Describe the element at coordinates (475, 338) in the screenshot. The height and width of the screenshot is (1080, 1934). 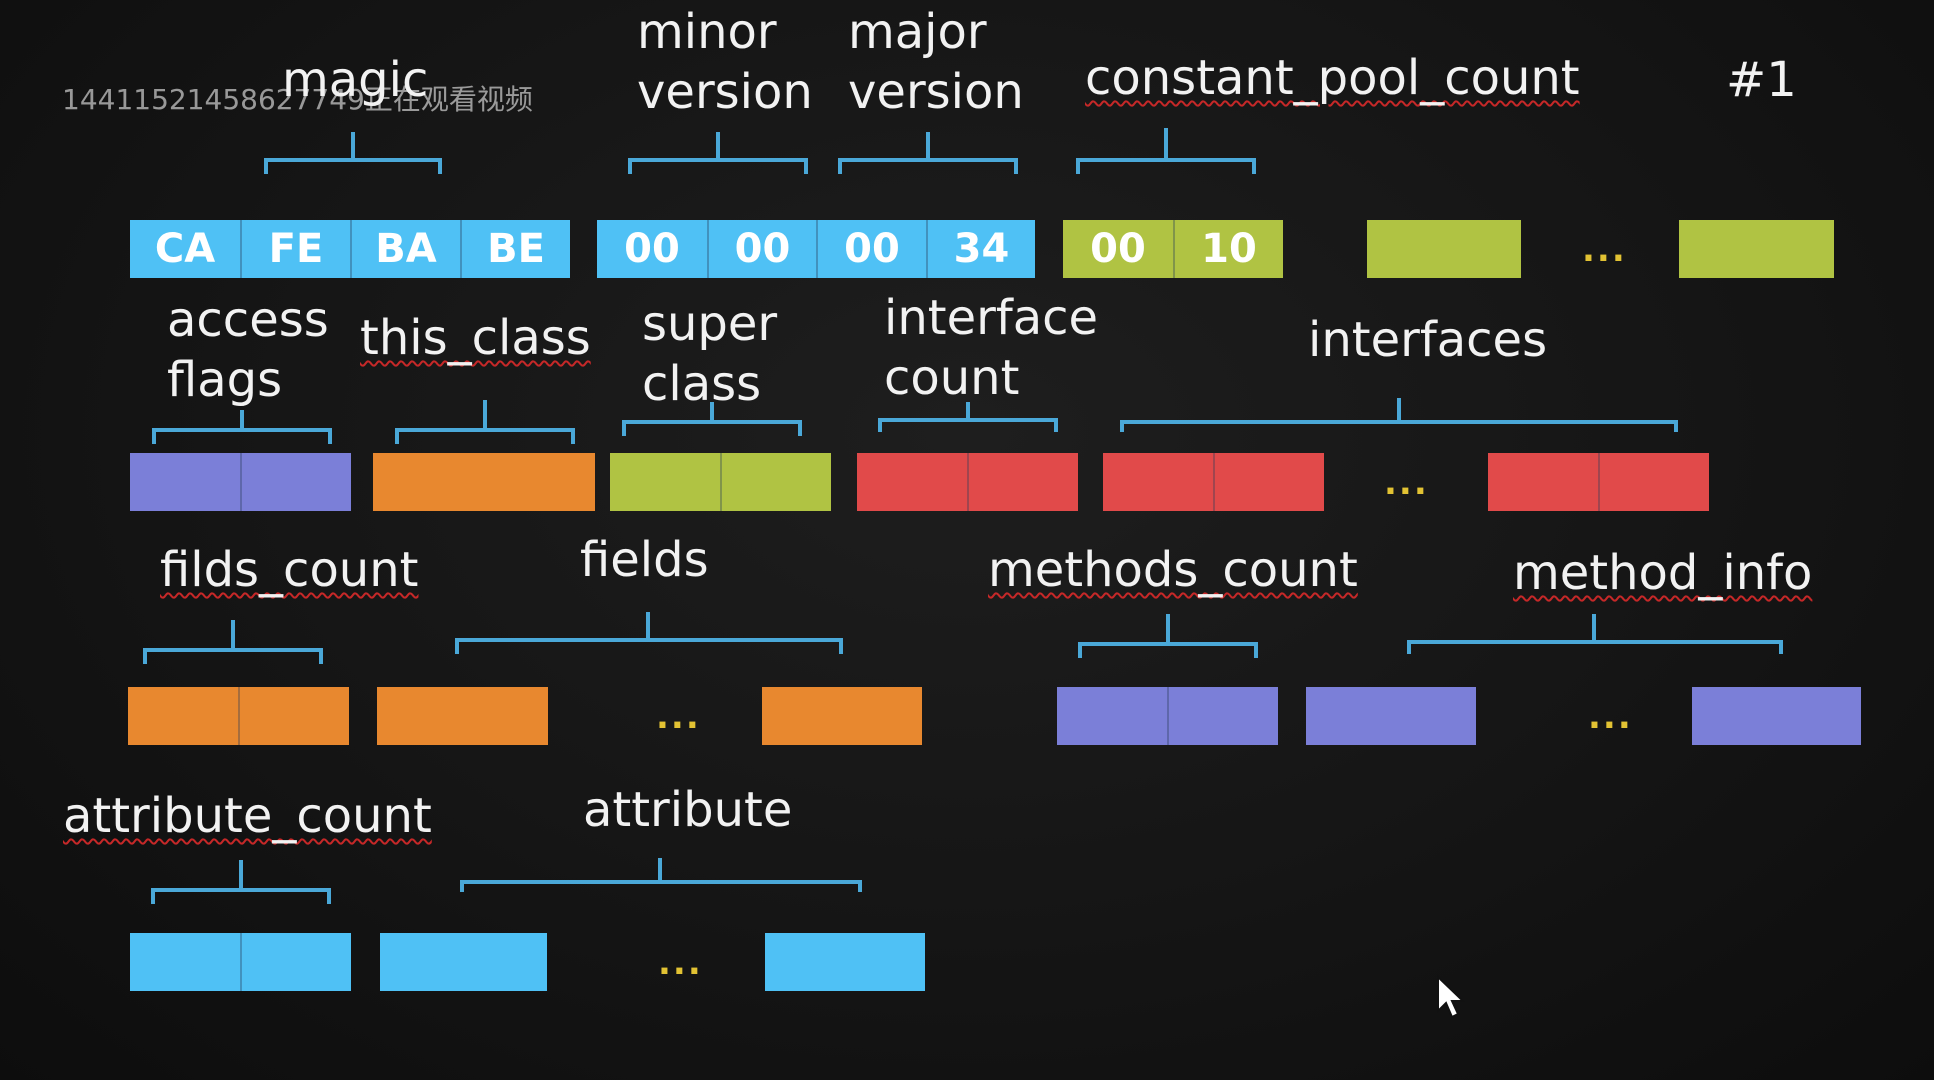
I see `label-this-class: this_class` at that location.